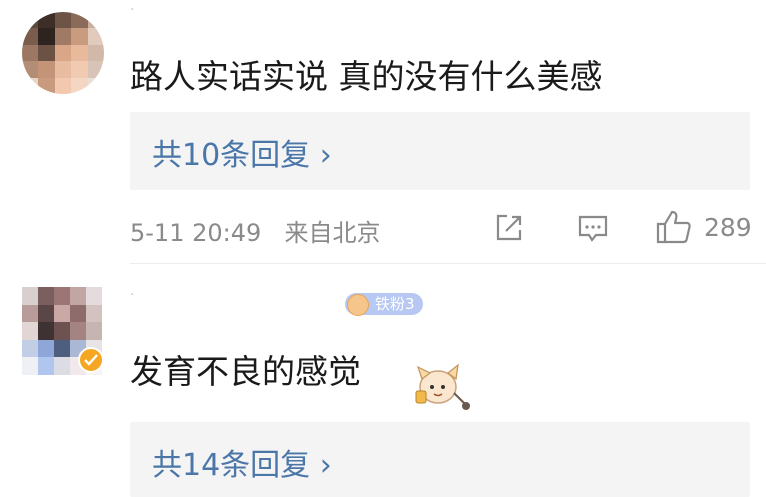  Describe the element at coordinates (242, 152) in the screenshot. I see `view-replies-link: 共10条回复 ›` at that location.